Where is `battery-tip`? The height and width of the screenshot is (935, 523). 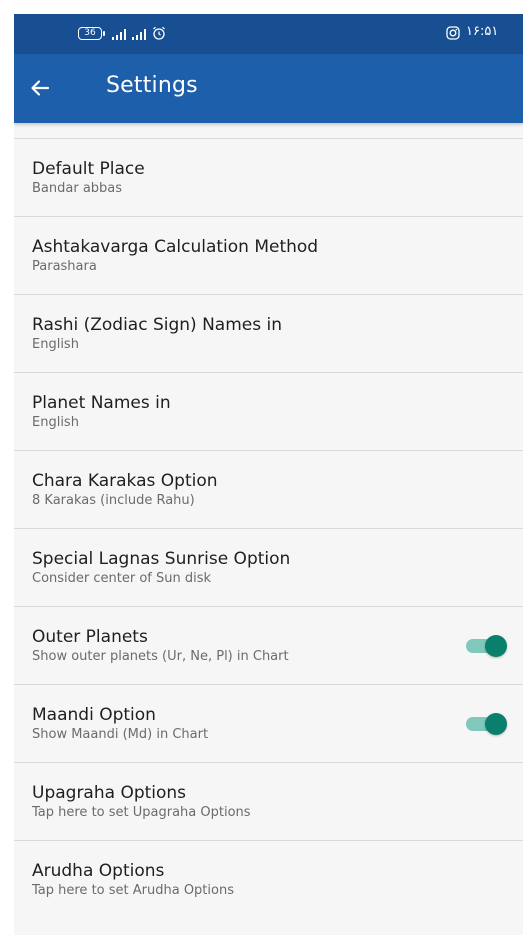
battery-tip is located at coordinates (104, 33).